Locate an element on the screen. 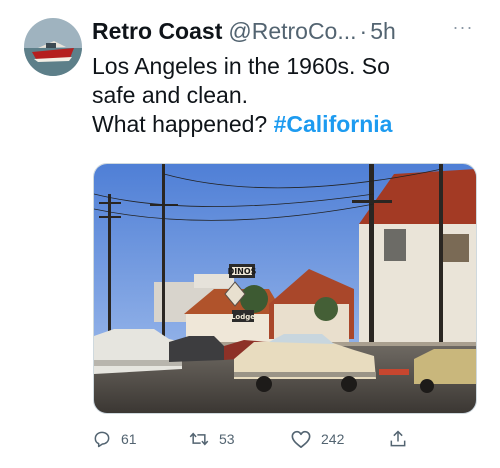  share-icon is located at coordinates (398, 438).